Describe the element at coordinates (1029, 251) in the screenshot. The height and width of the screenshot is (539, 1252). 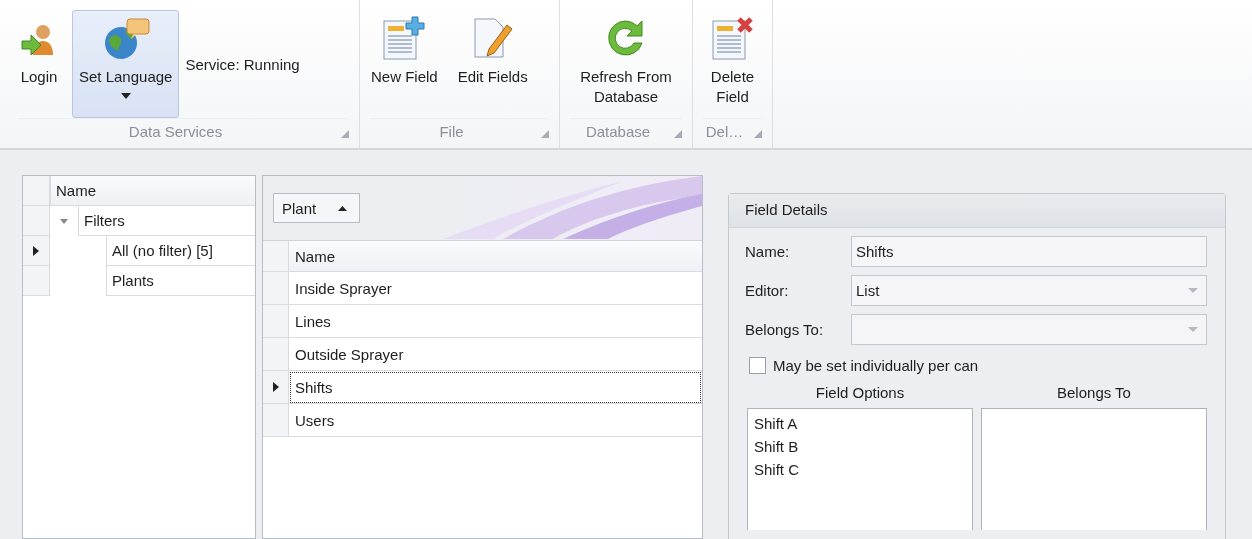
I see `text-field: Shifts` at that location.